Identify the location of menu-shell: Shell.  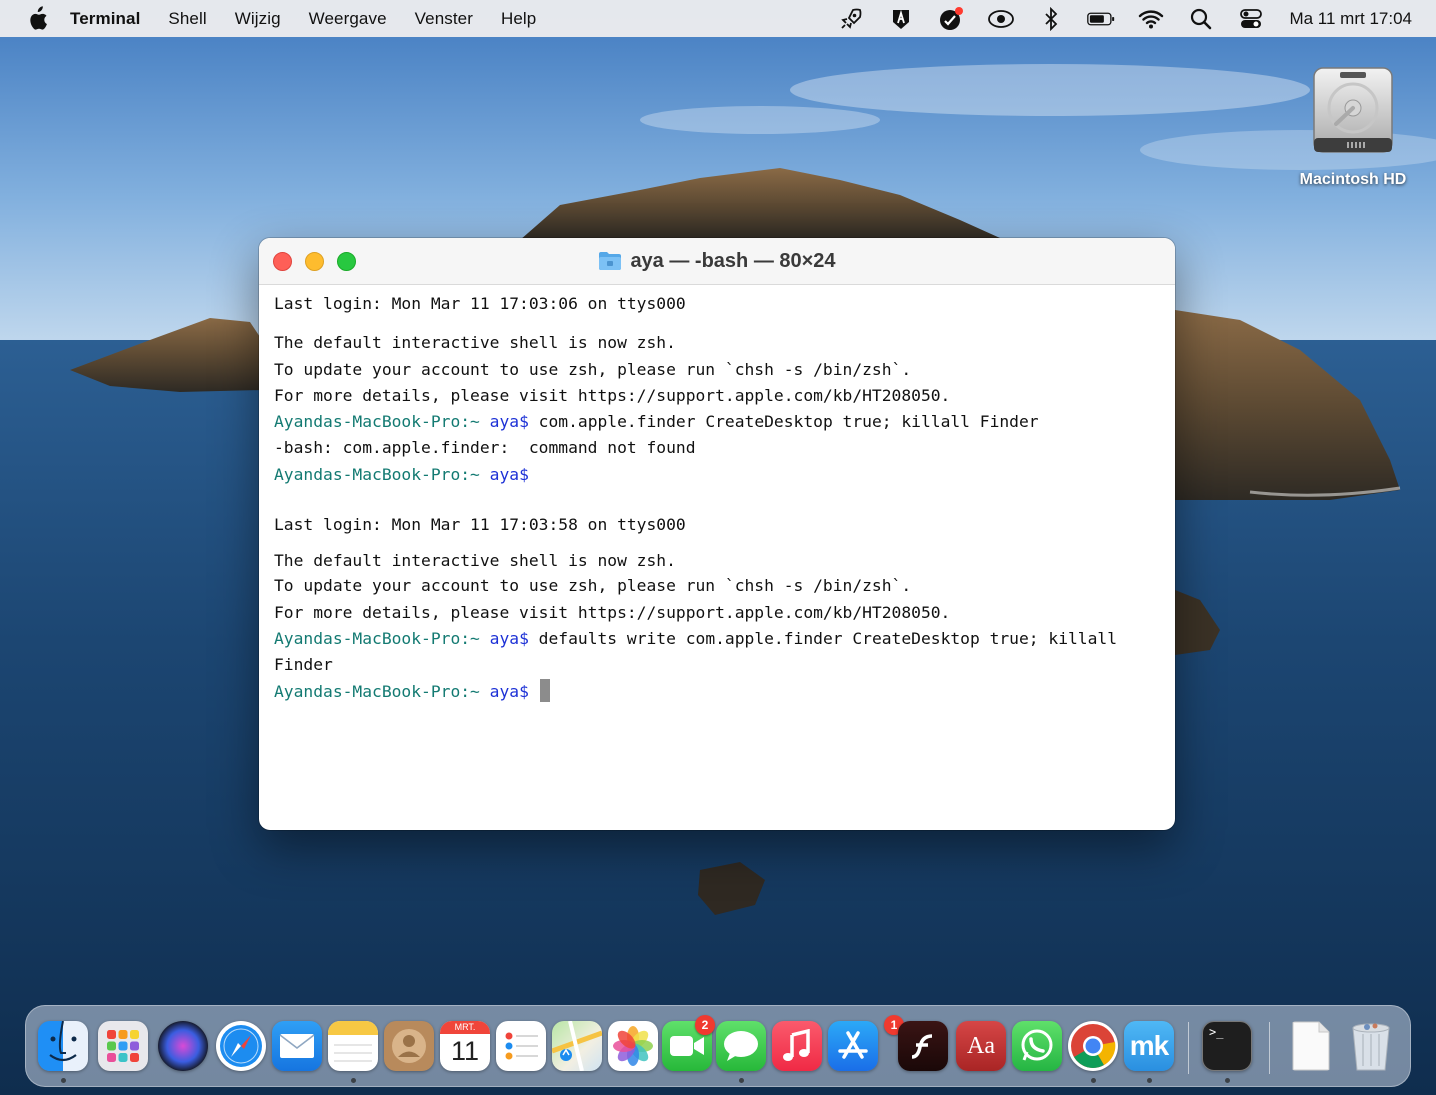
(187, 19).